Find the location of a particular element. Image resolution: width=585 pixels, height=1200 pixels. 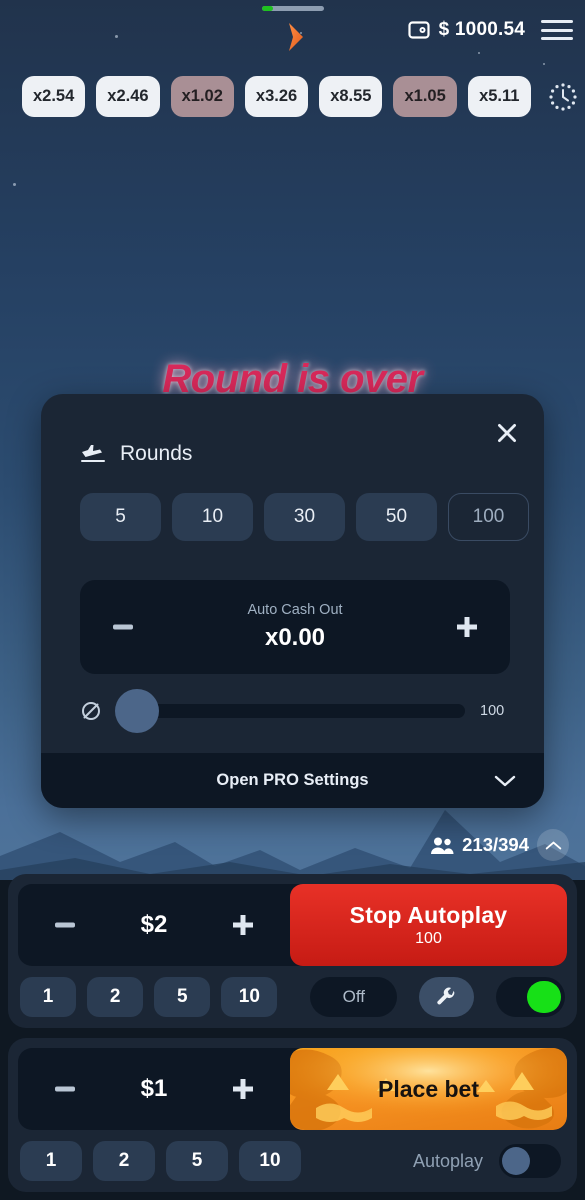

bet-amount-value: $2 is located at coordinates (154, 924).